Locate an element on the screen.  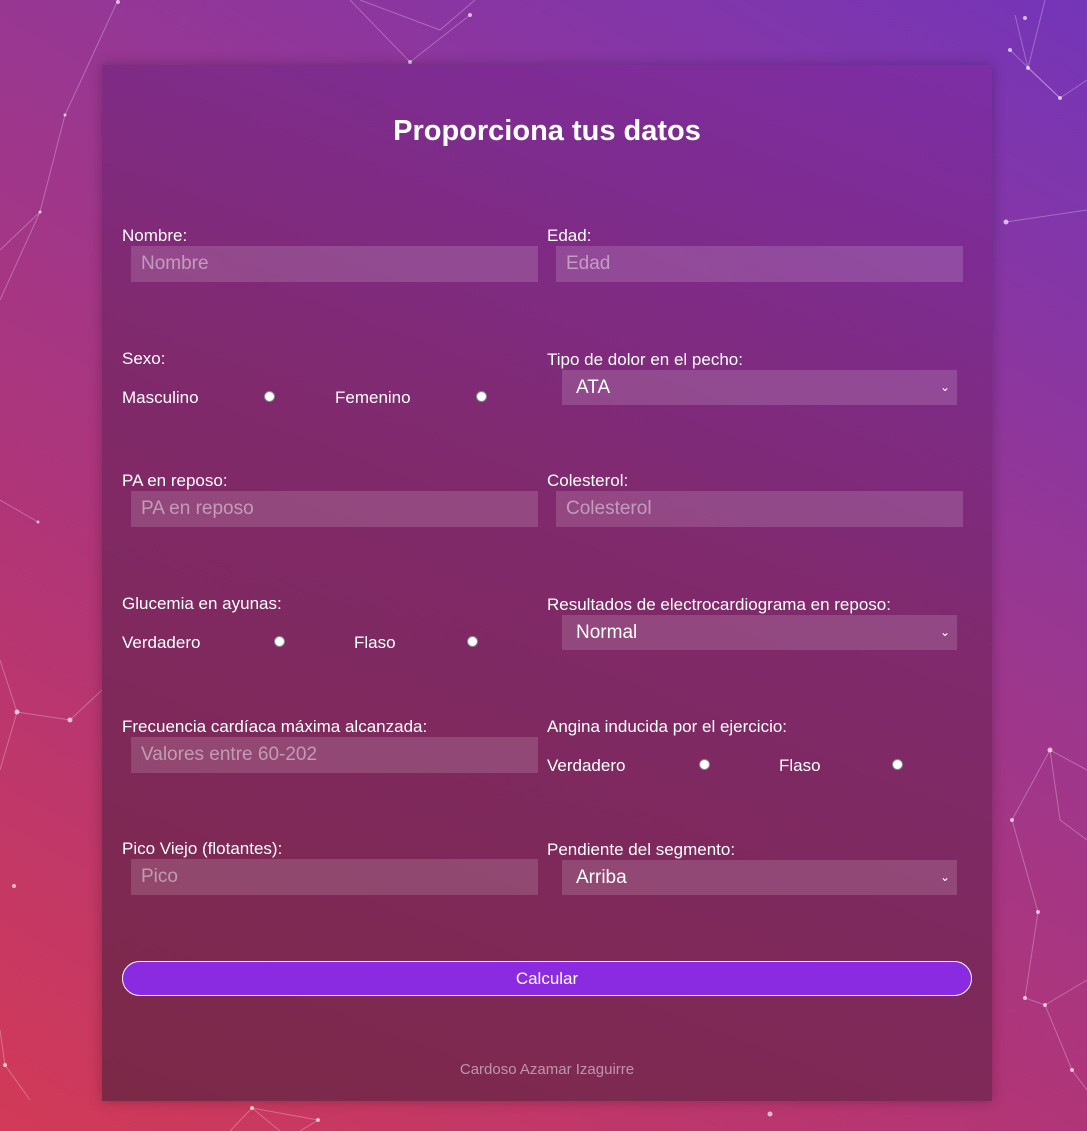
edad-input is located at coordinates (759, 264).